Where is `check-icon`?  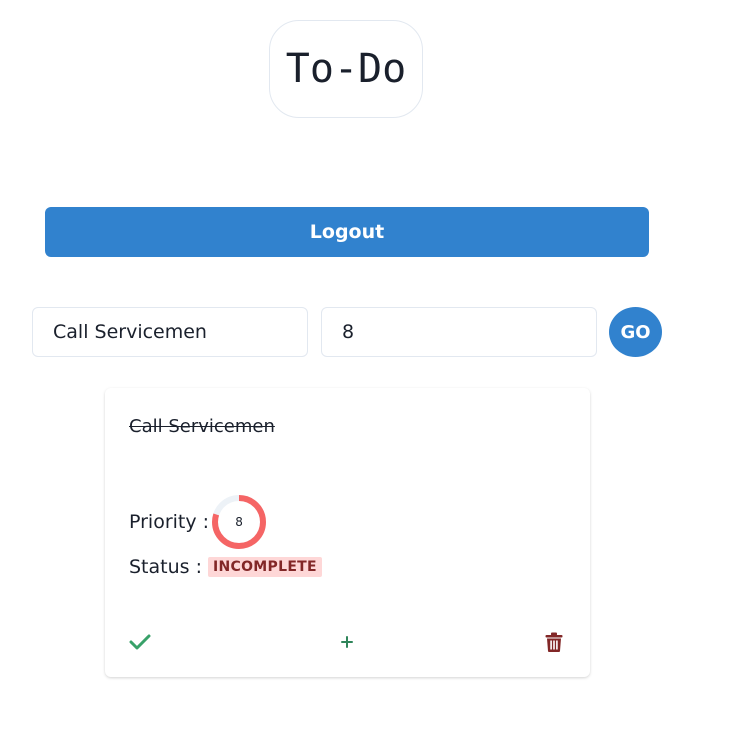 check-icon is located at coordinates (140, 642).